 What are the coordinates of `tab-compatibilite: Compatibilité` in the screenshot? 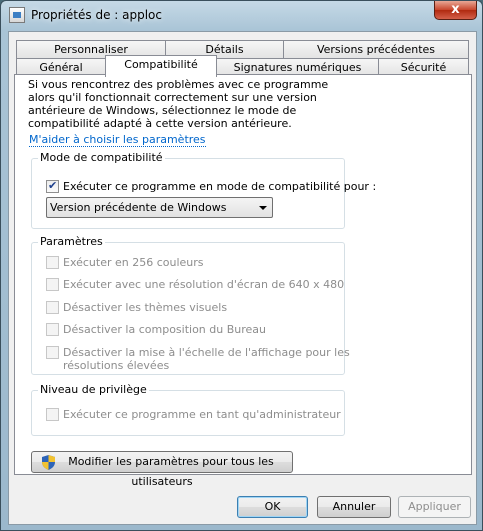 It's located at (161, 66).